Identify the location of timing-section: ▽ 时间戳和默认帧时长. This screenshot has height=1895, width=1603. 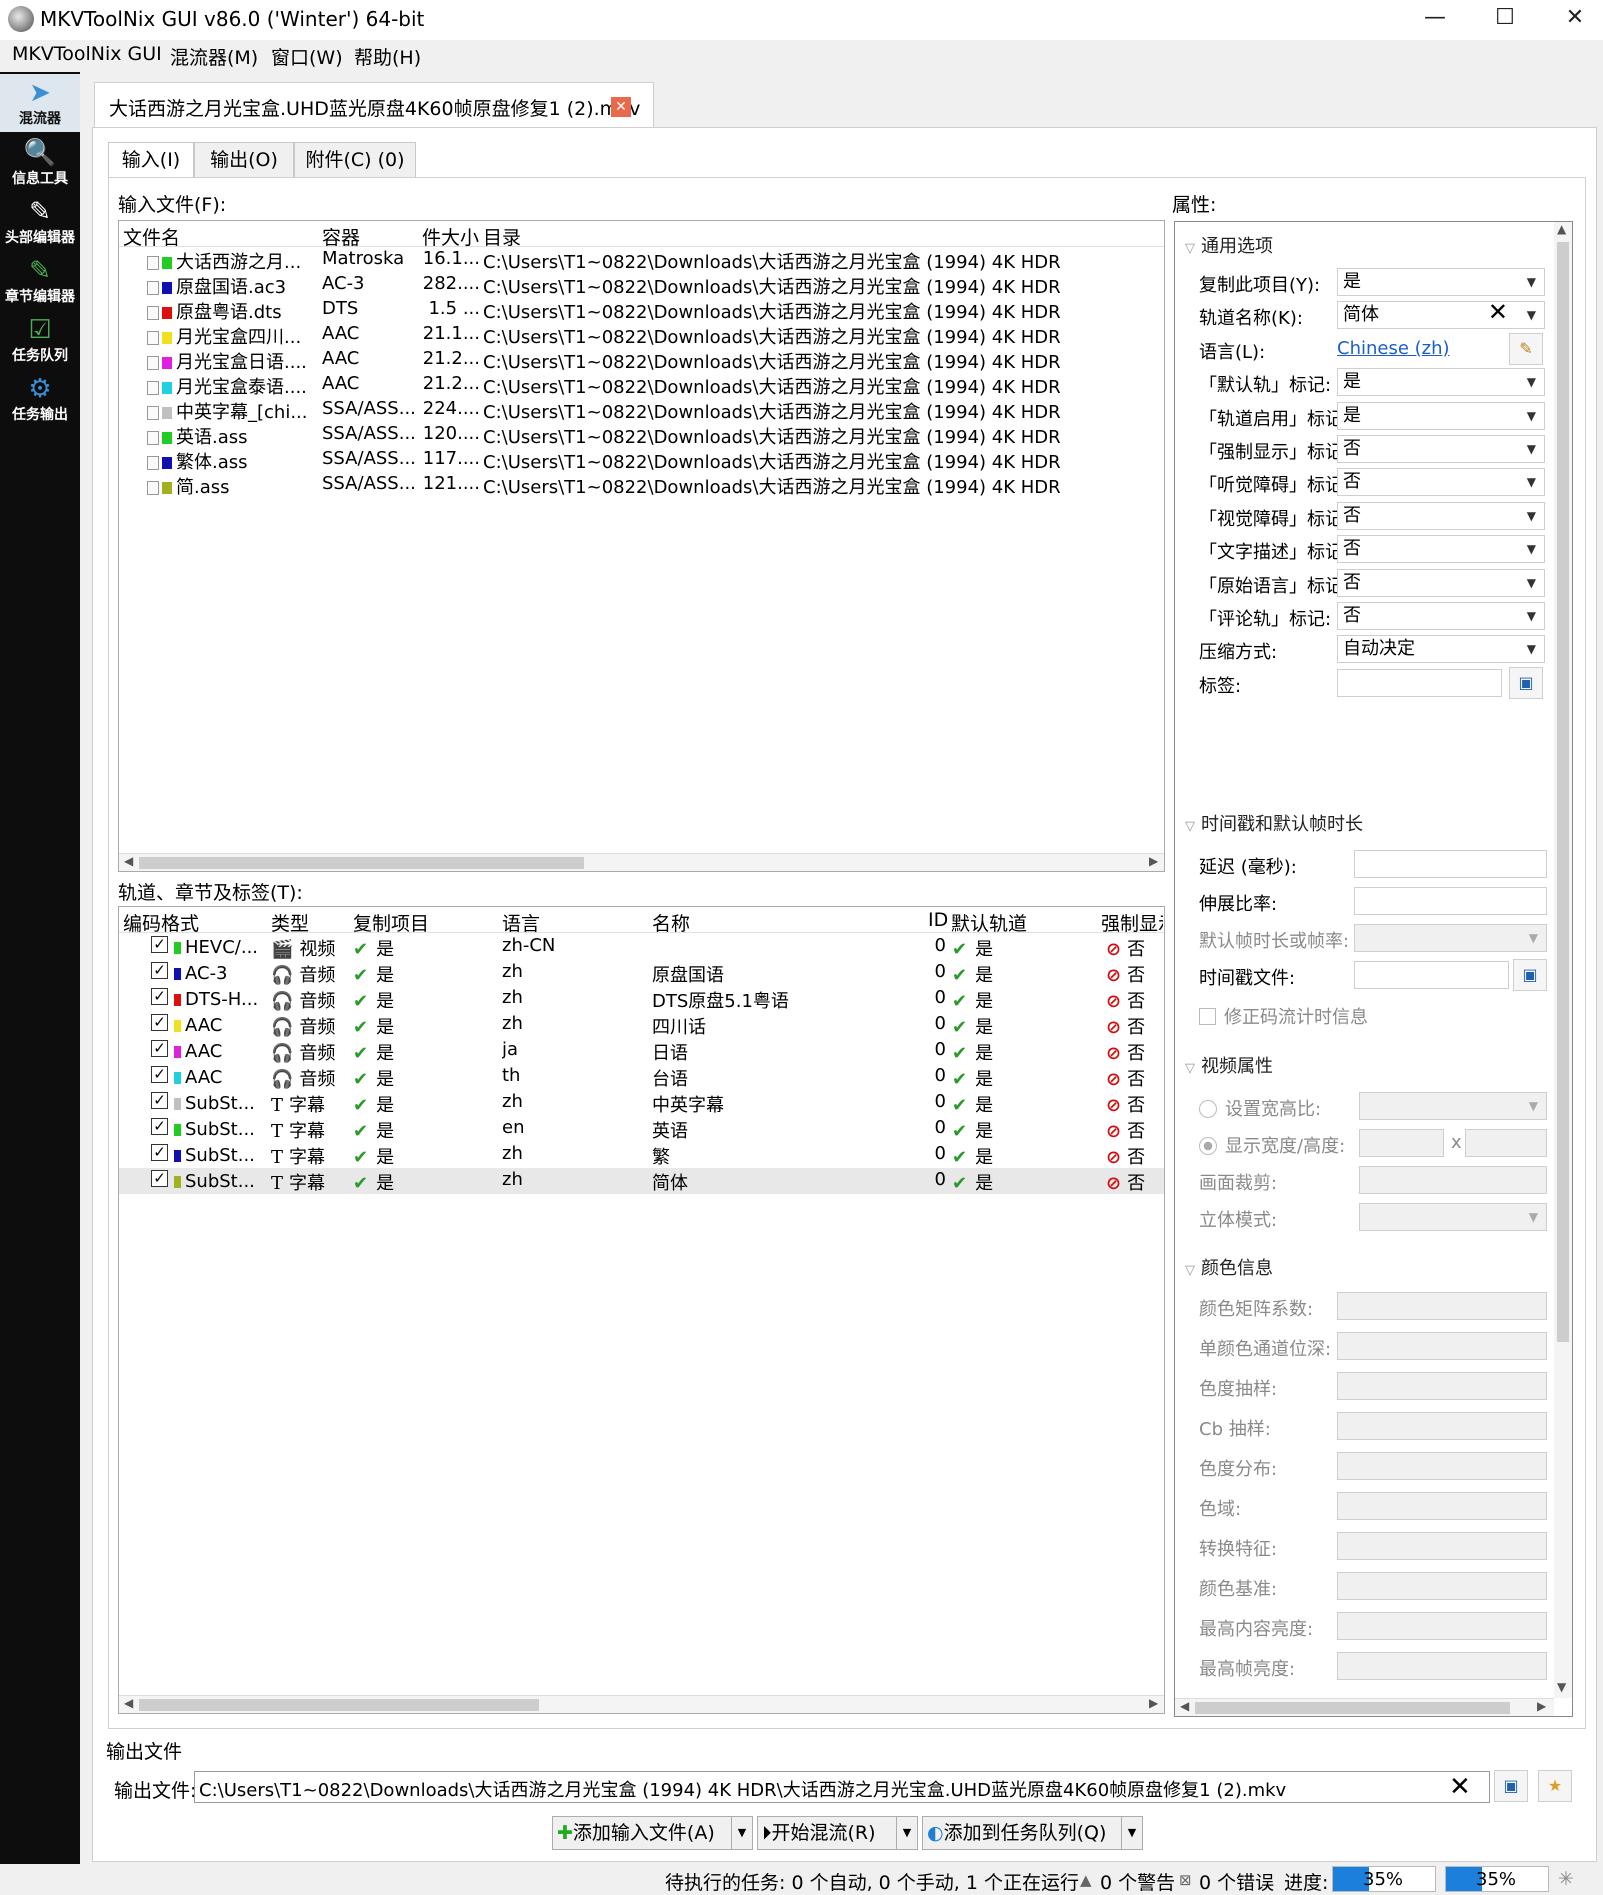
(1366, 825).